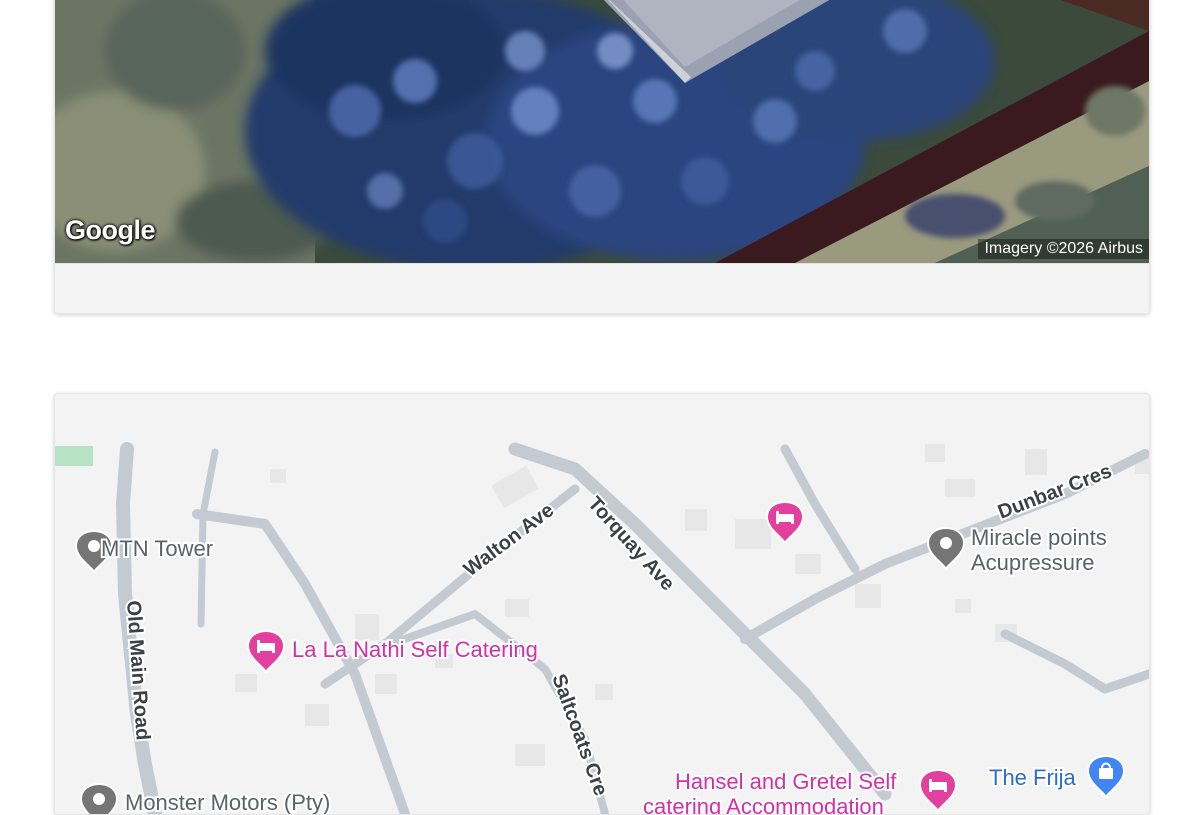  What do you see at coordinates (227, 802) in the screenshot?
I see `place-label: Monster Motors (Pty)` at bounding box center [227, 802].